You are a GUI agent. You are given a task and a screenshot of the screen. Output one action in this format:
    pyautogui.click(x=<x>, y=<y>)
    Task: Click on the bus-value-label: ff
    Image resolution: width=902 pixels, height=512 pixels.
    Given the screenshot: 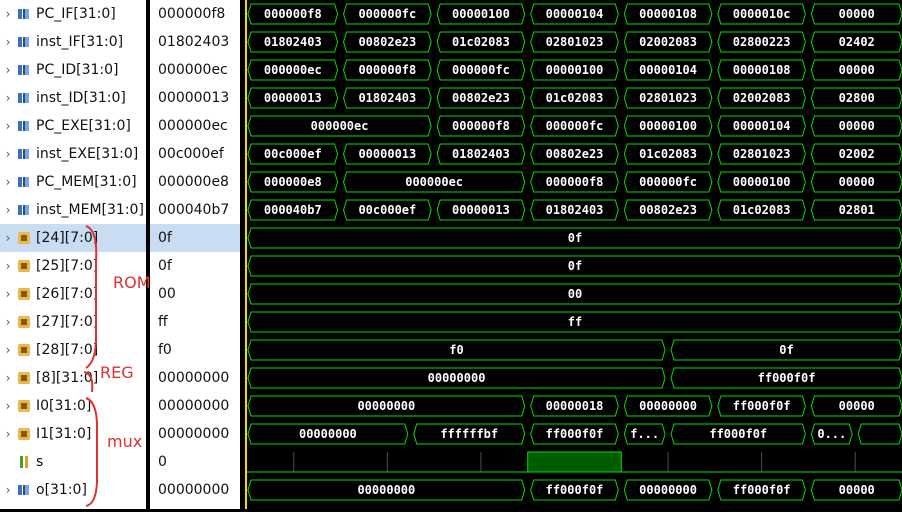 What is the action you would take?
    pyautogui.click(x=575, y=322)
    